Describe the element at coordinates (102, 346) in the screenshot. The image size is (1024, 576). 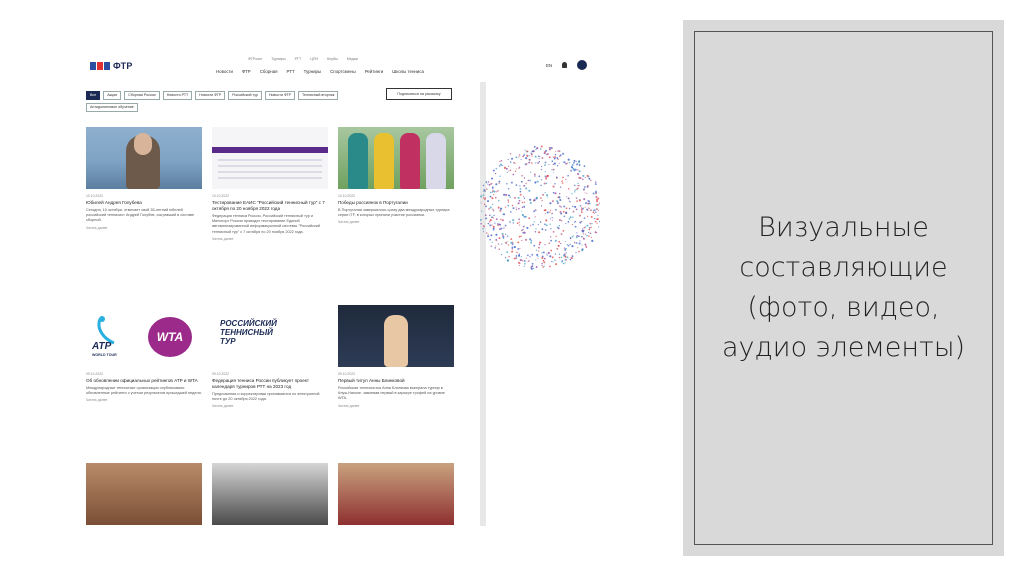
I see `atp-logo-text: ATP` at that location.